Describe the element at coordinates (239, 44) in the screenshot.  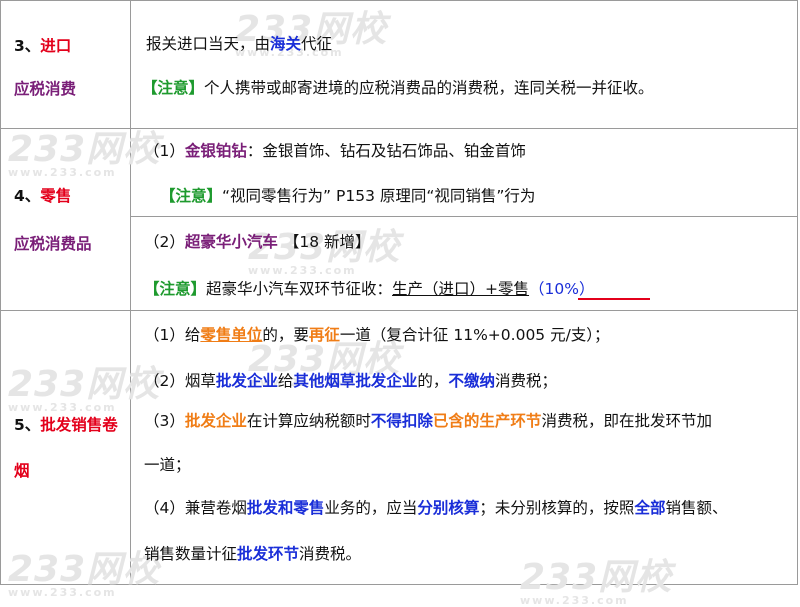
I see `import-line-1: 报关进口当天，由海关代征` at that location.